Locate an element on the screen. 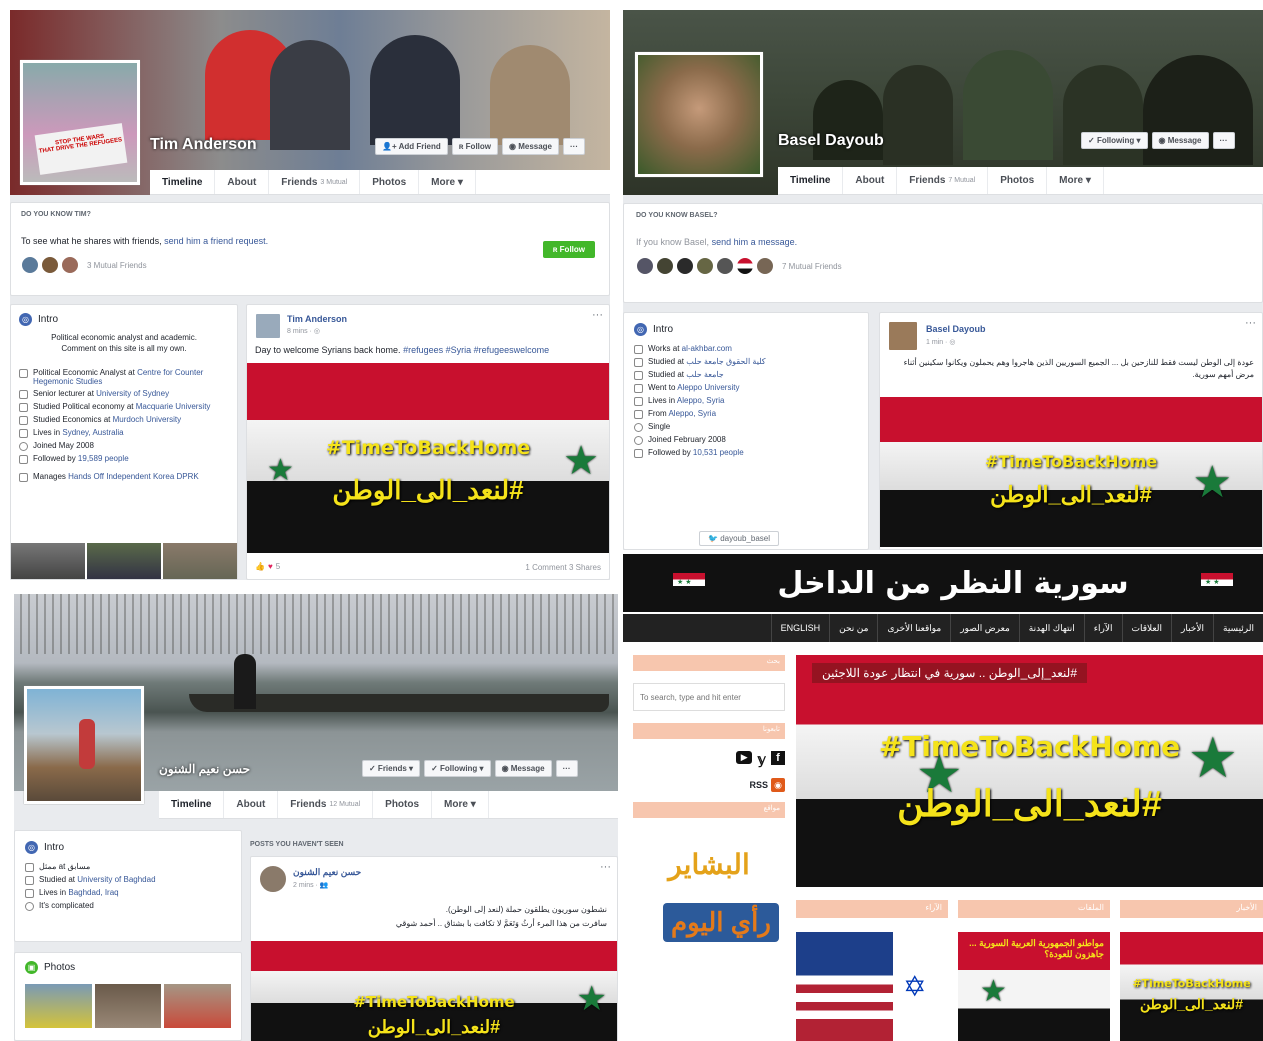  tab-friends: Friends 12 Mutual is located at coordinates (326, 804).